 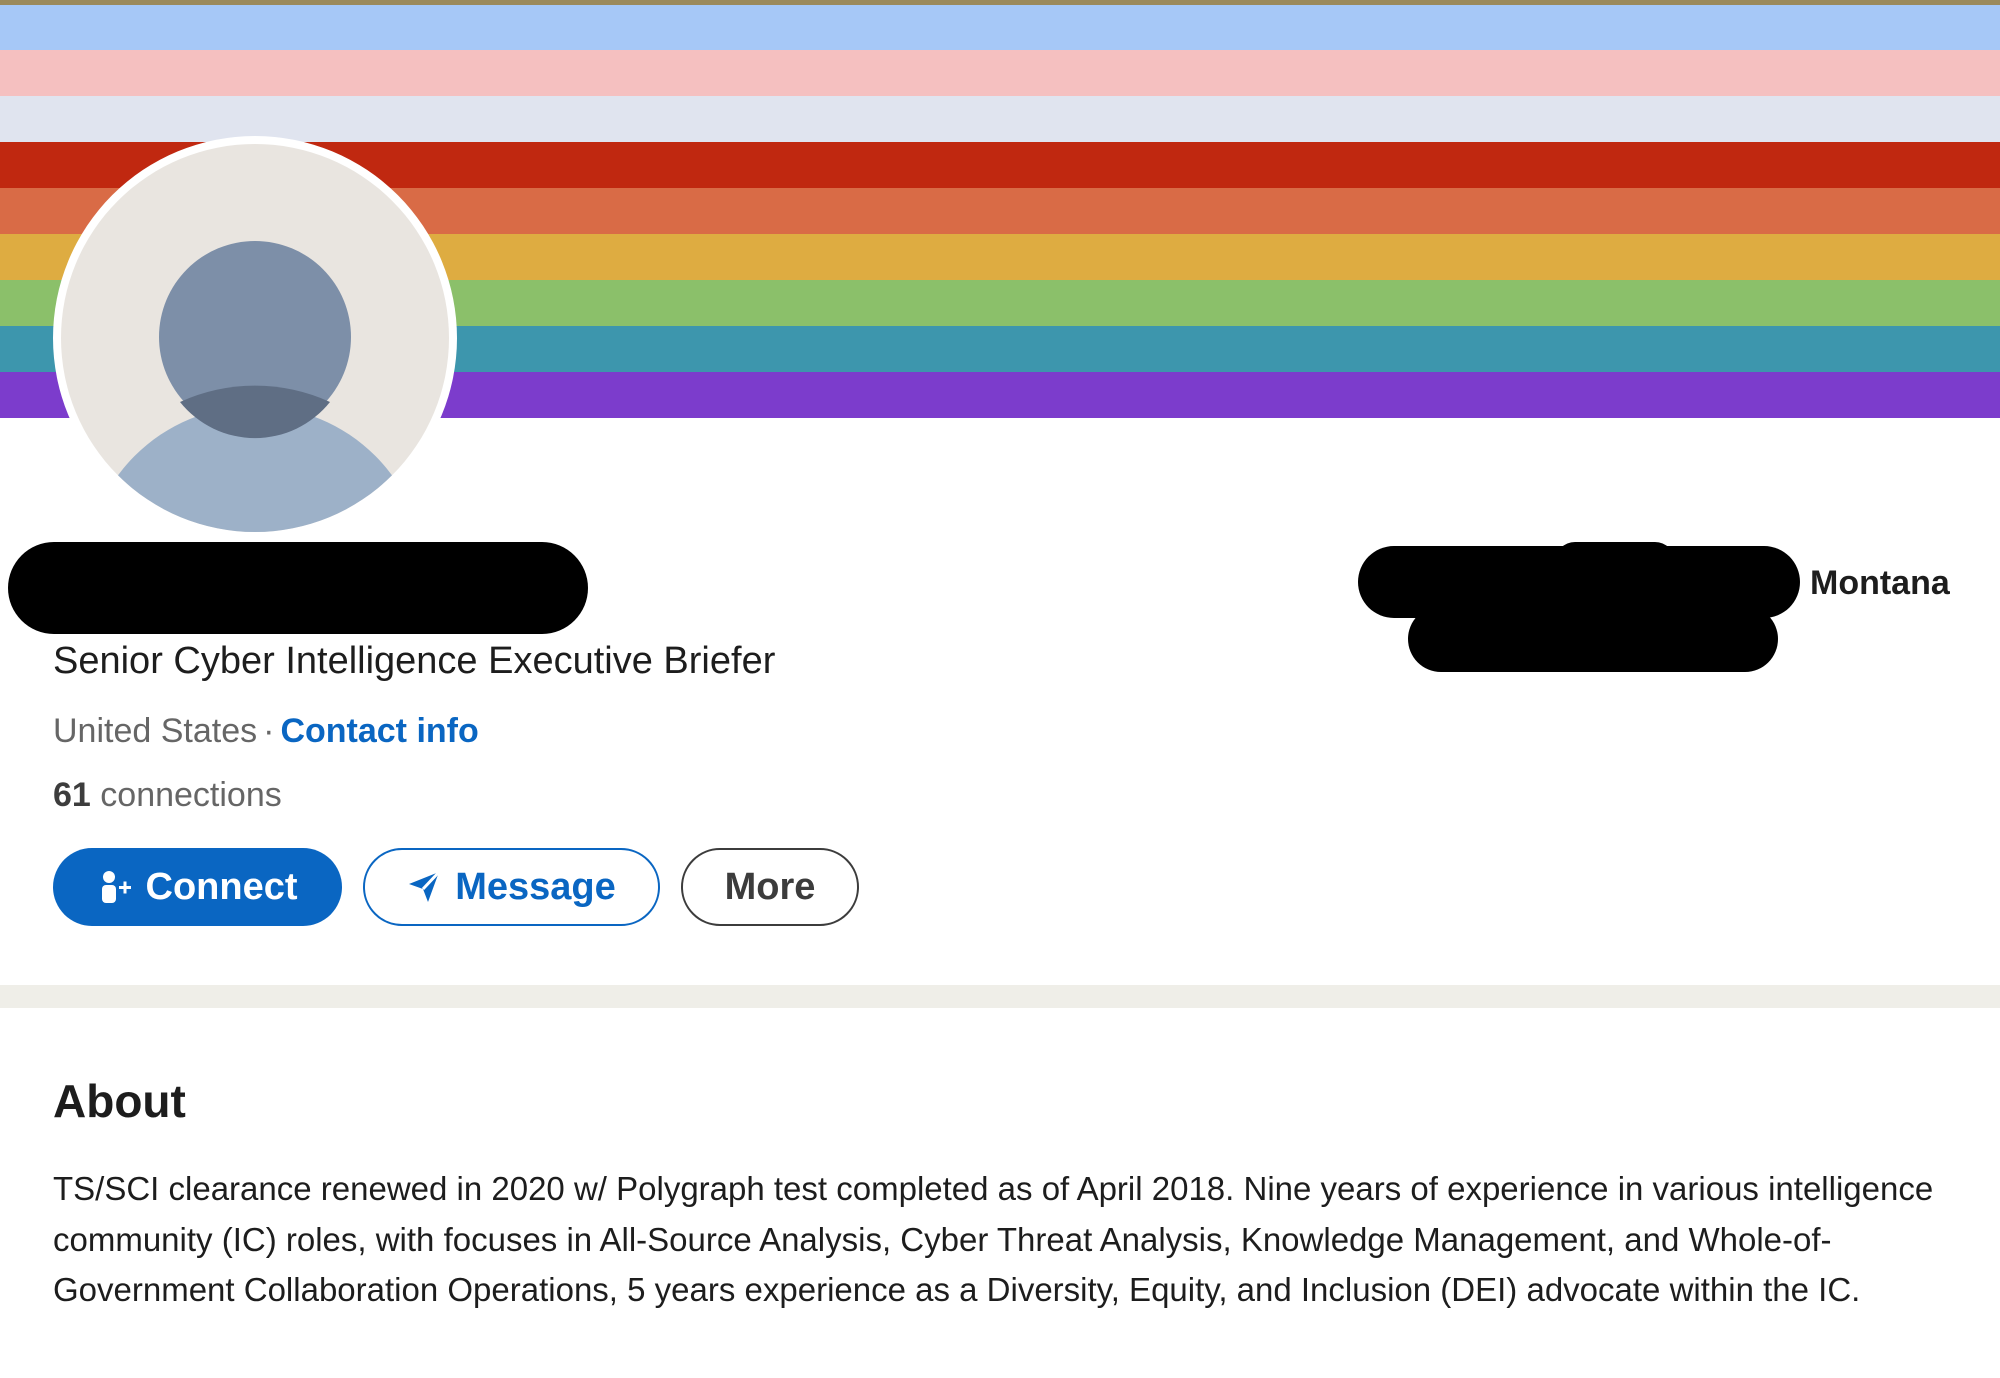 What do you see at coordinates (115, 887) in the screenshot?
I see `person-add-icon` at bounding box center [115, 887].